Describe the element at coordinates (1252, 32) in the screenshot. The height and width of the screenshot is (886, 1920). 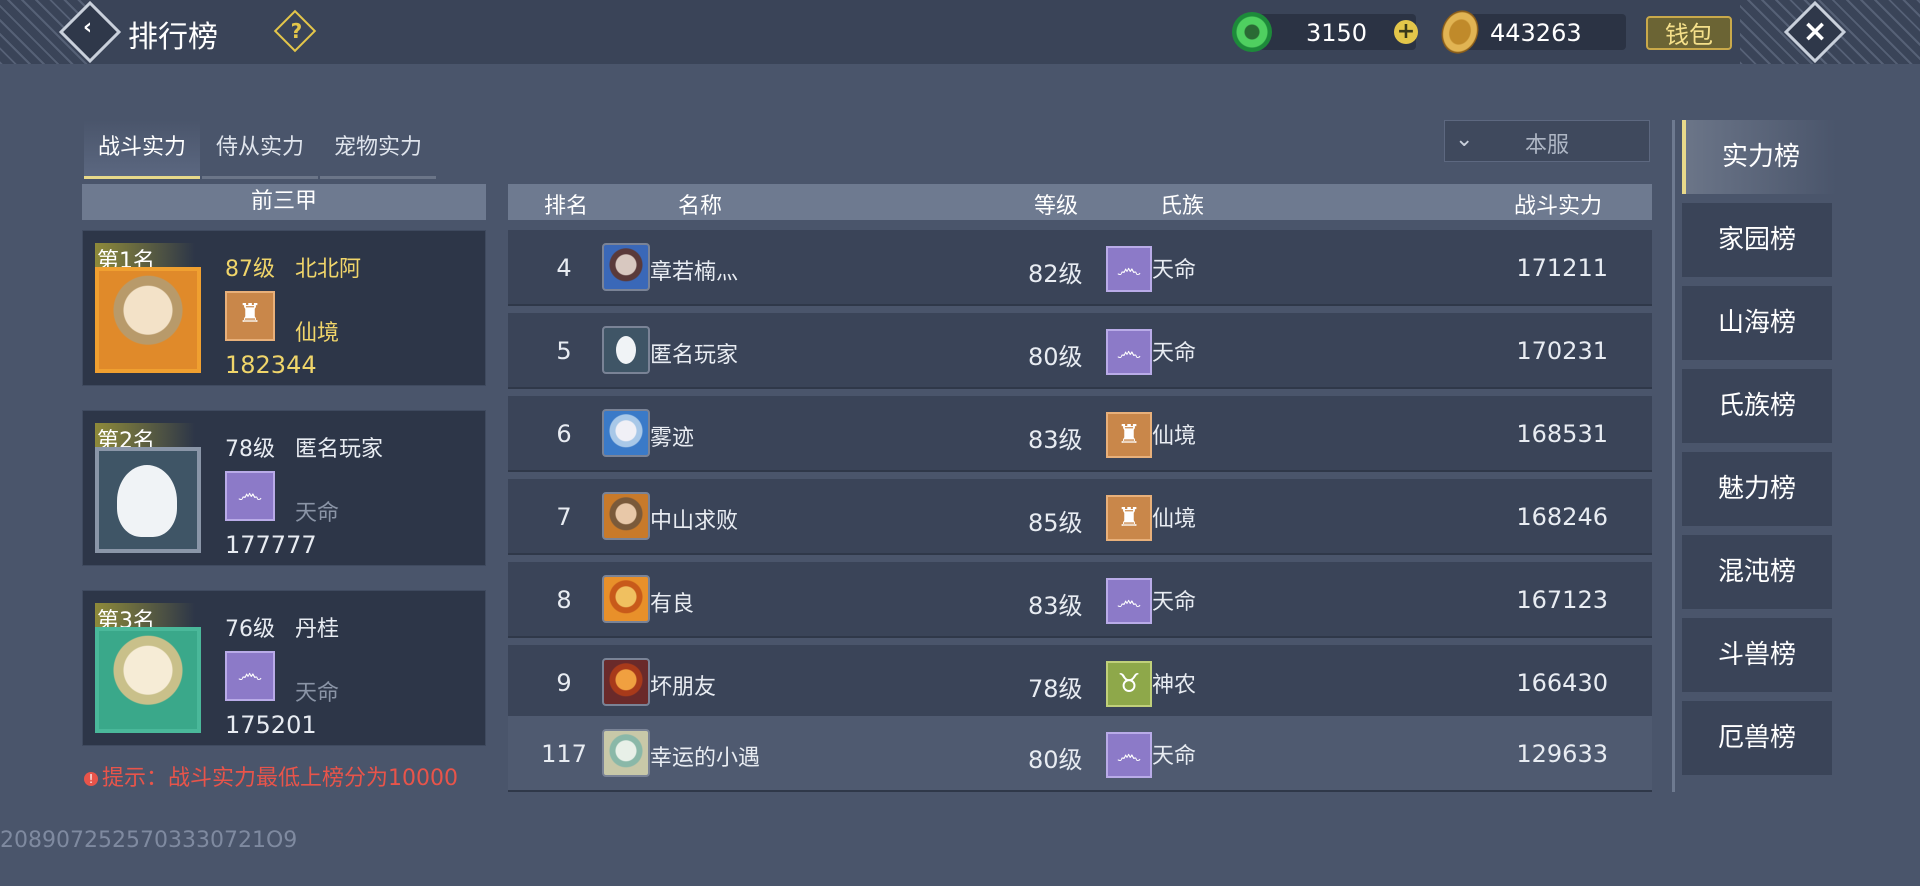
I see `jade-icon` at that location.